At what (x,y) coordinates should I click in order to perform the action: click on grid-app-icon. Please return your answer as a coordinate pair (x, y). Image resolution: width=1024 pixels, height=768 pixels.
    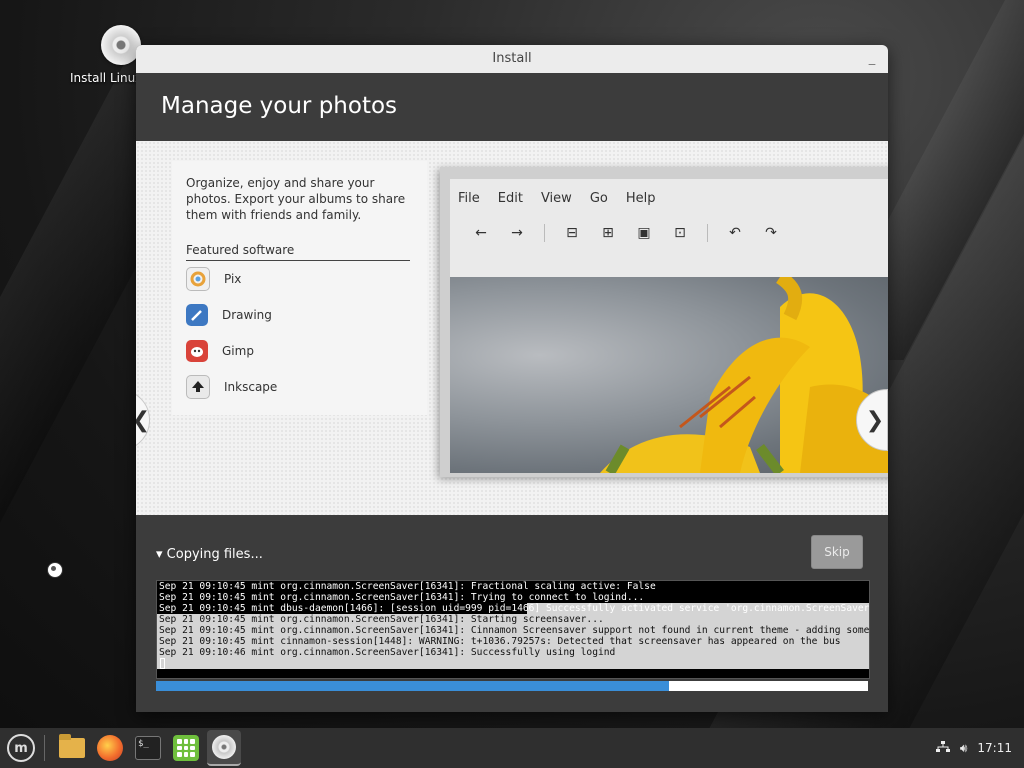
    Looking at the image, I should click on (186, 748).